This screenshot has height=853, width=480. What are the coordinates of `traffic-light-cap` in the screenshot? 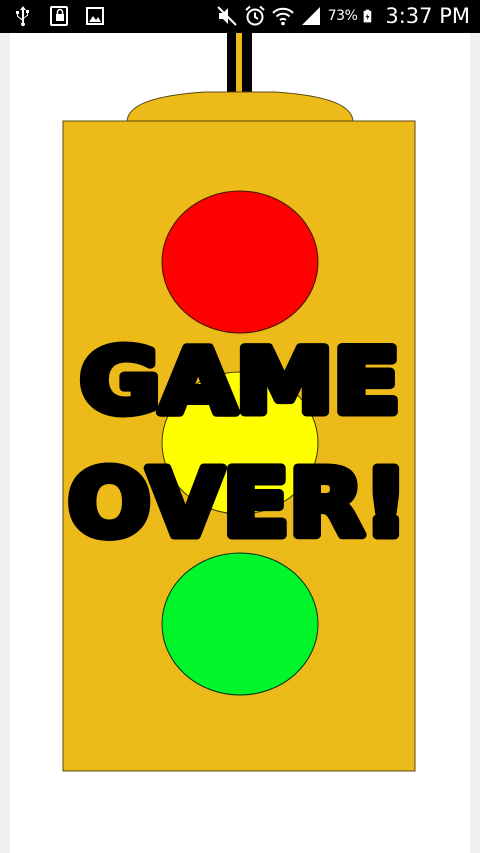 It's located at (240, 107).